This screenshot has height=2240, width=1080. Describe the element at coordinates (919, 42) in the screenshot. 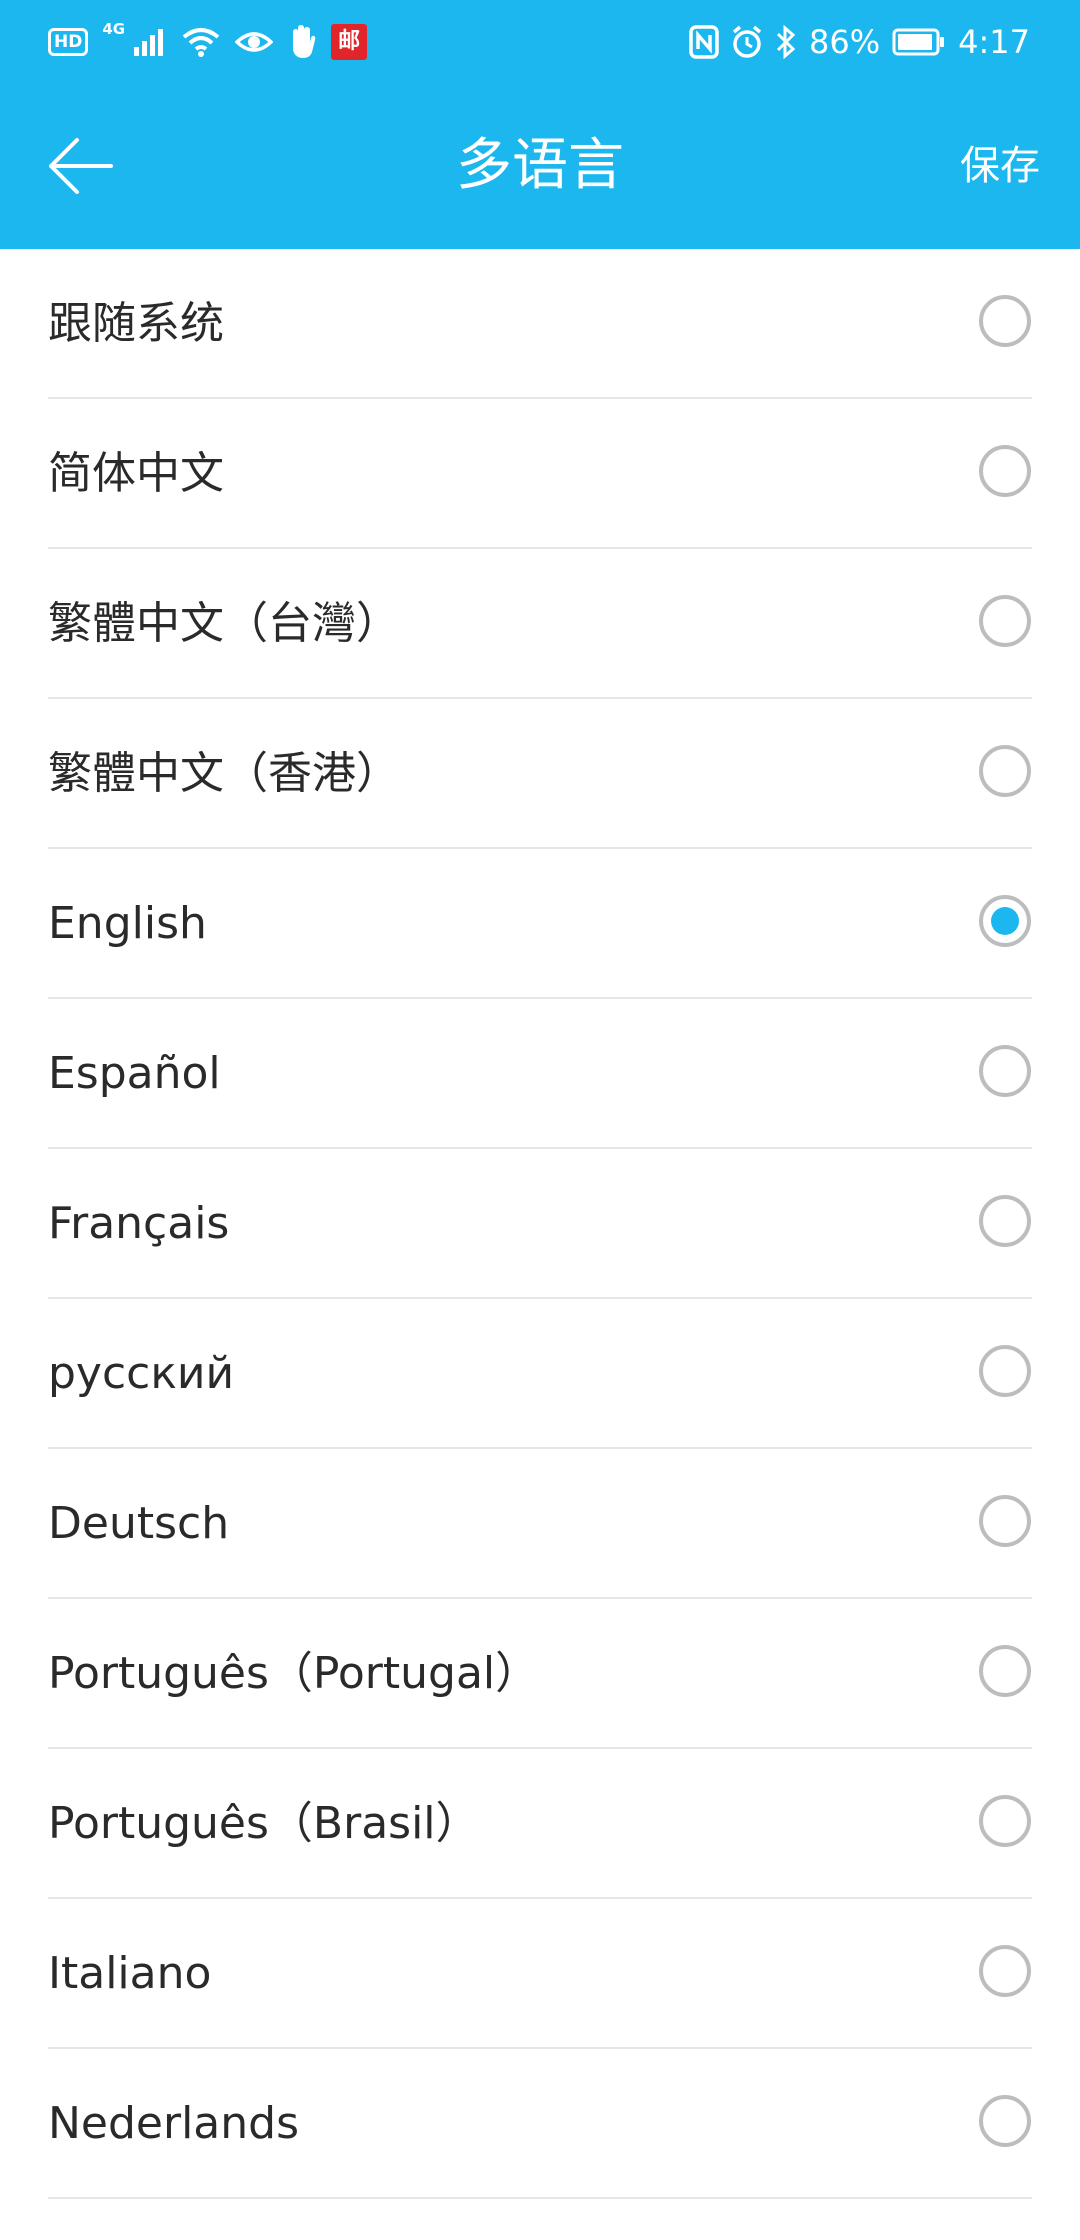

I see `battery-icon` at that location.